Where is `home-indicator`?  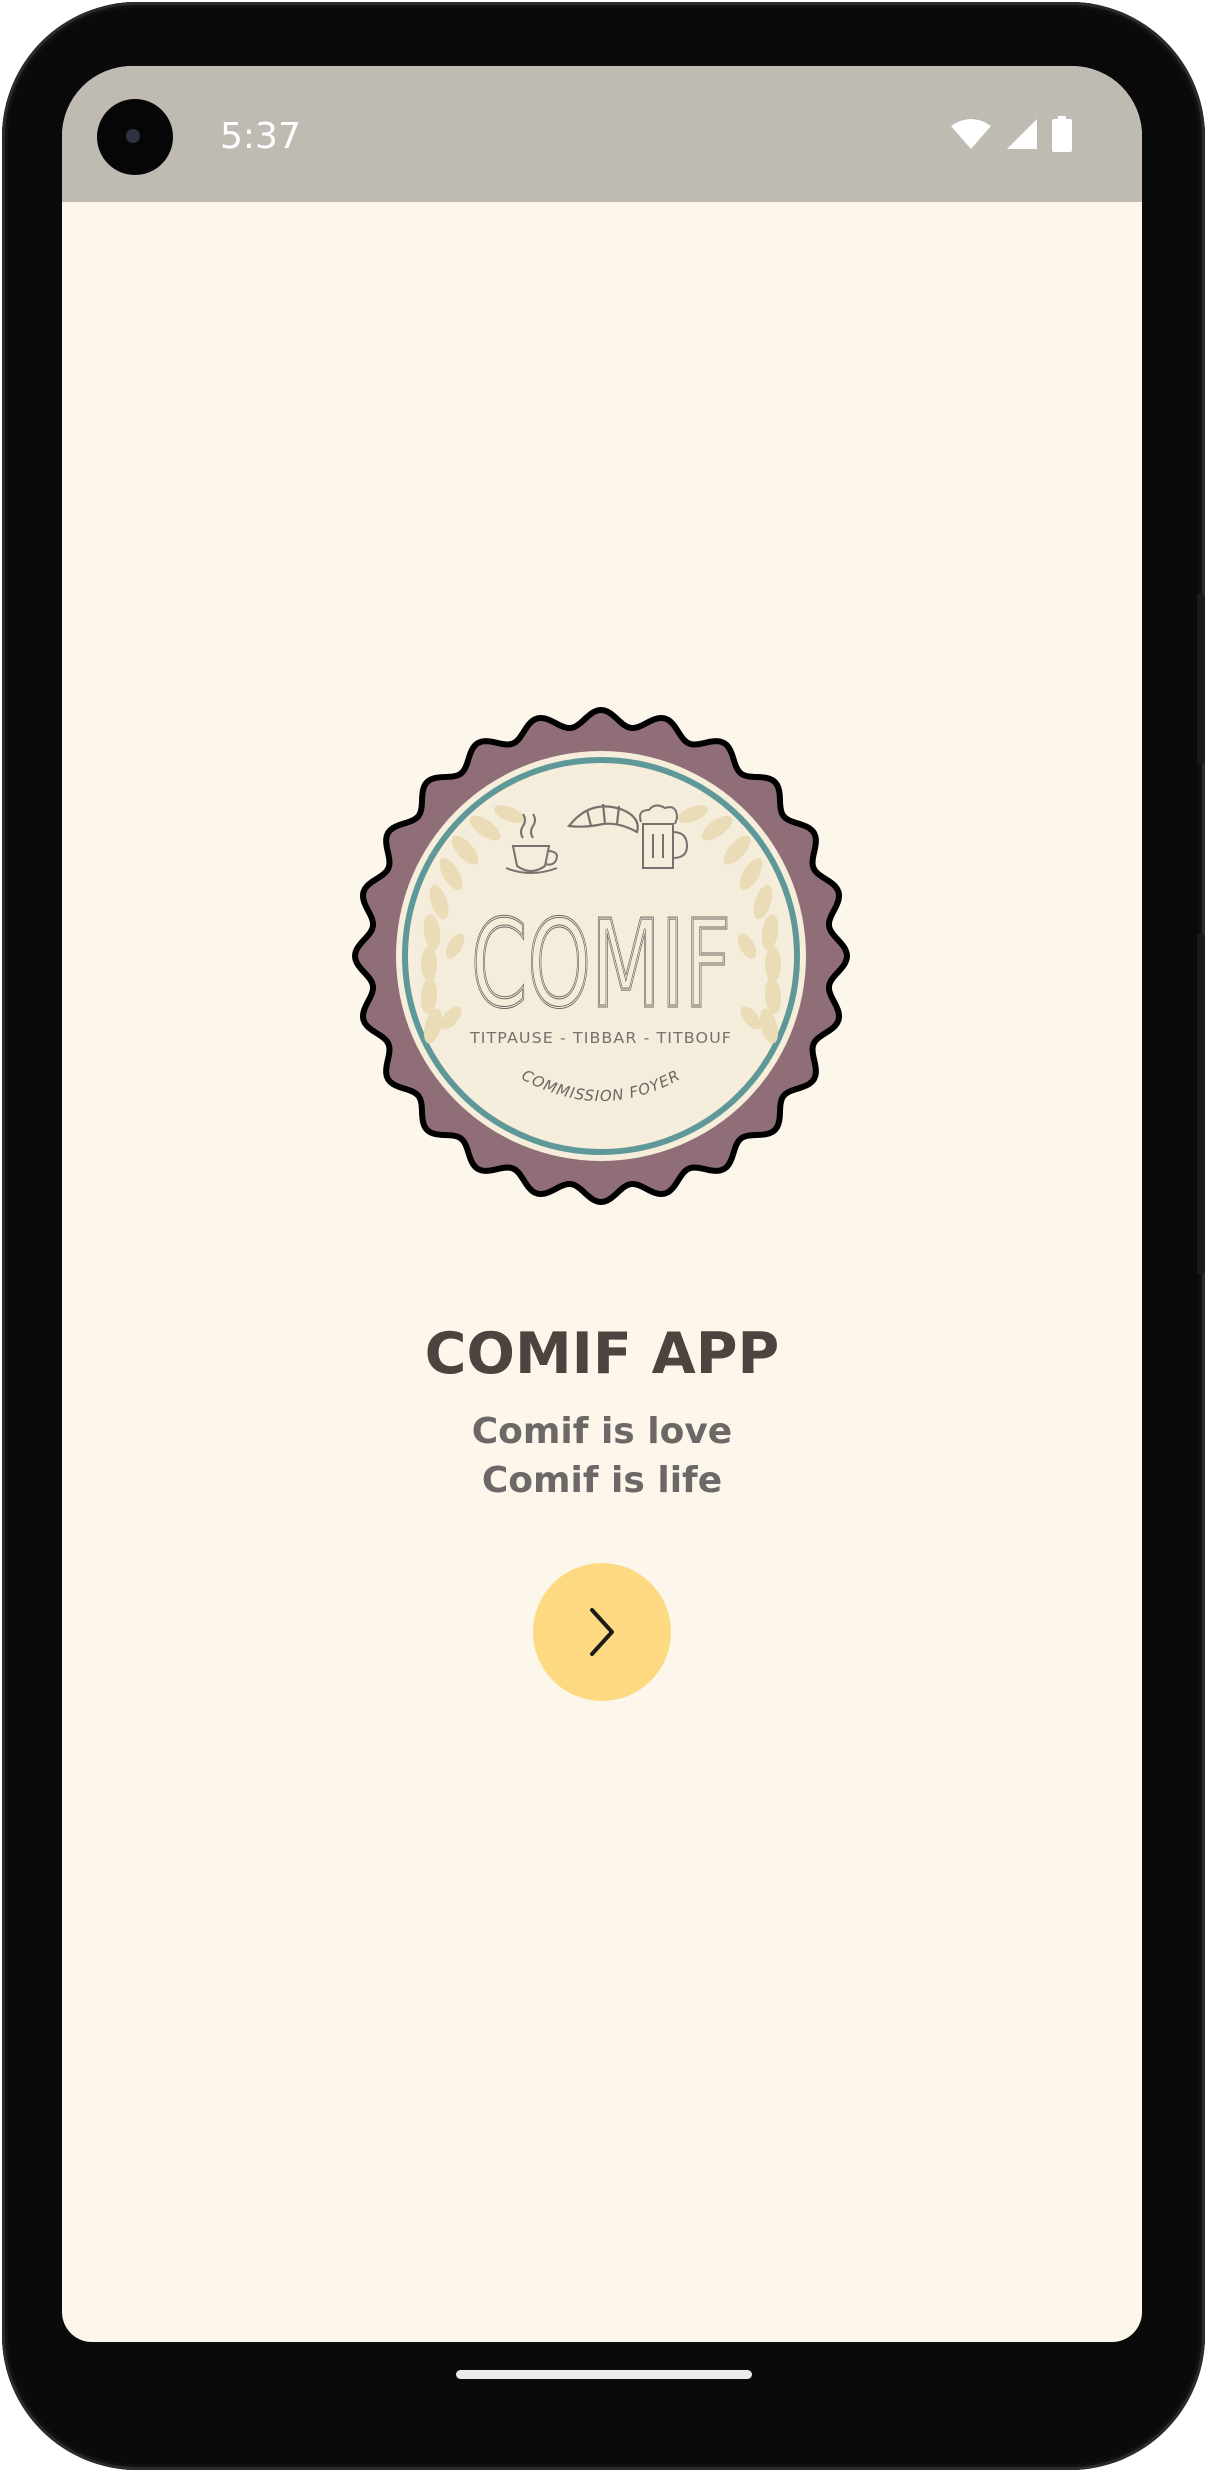
home-indicator is located at coordinates (604, 2374).